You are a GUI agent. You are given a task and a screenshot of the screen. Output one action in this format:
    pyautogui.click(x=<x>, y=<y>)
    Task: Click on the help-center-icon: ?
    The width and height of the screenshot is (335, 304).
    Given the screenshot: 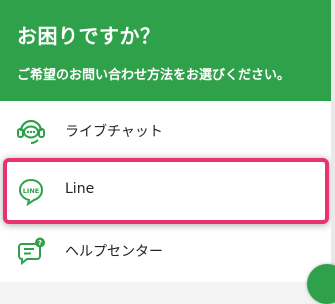 What is the action you would take?
    pyautogui.click(x=31, y=251)
    